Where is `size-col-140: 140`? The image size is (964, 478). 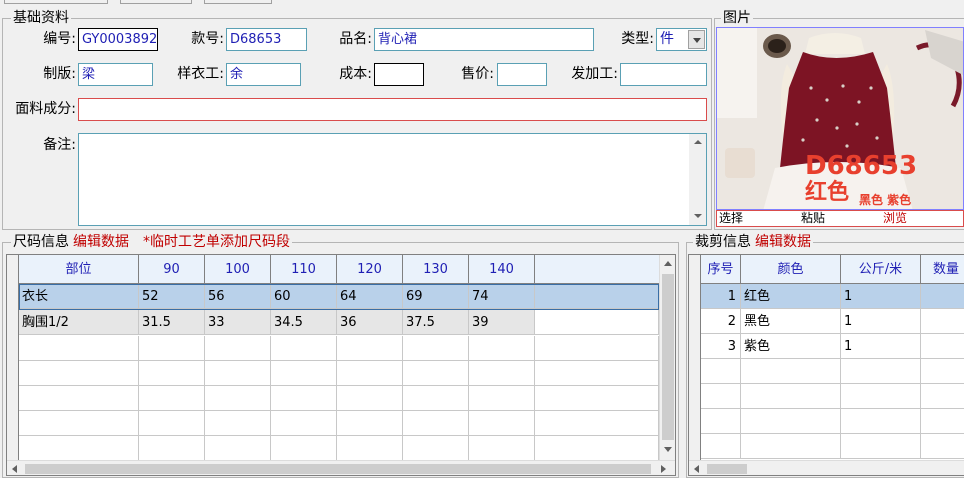 size-col-140: 140 is located at coordinates (502, 269).